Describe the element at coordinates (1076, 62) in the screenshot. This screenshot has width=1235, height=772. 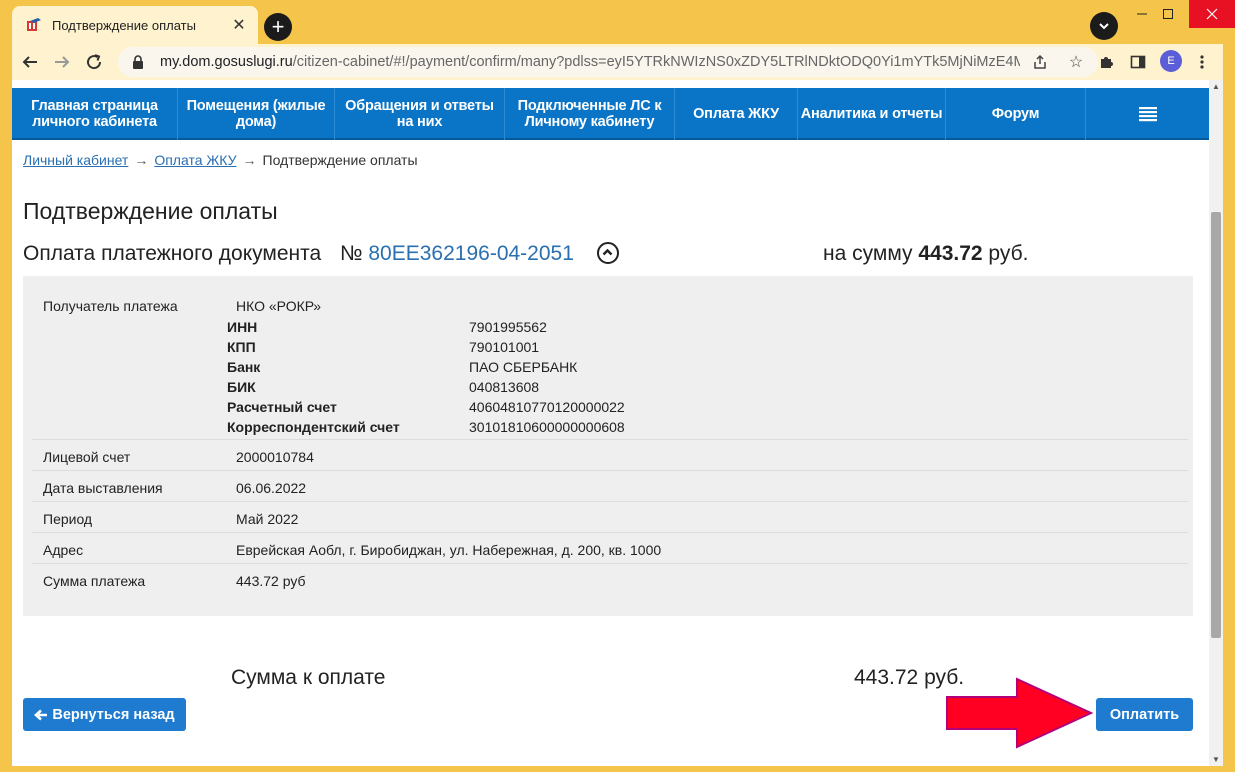
I see `bookmark-star-icon: ☆` at that location.